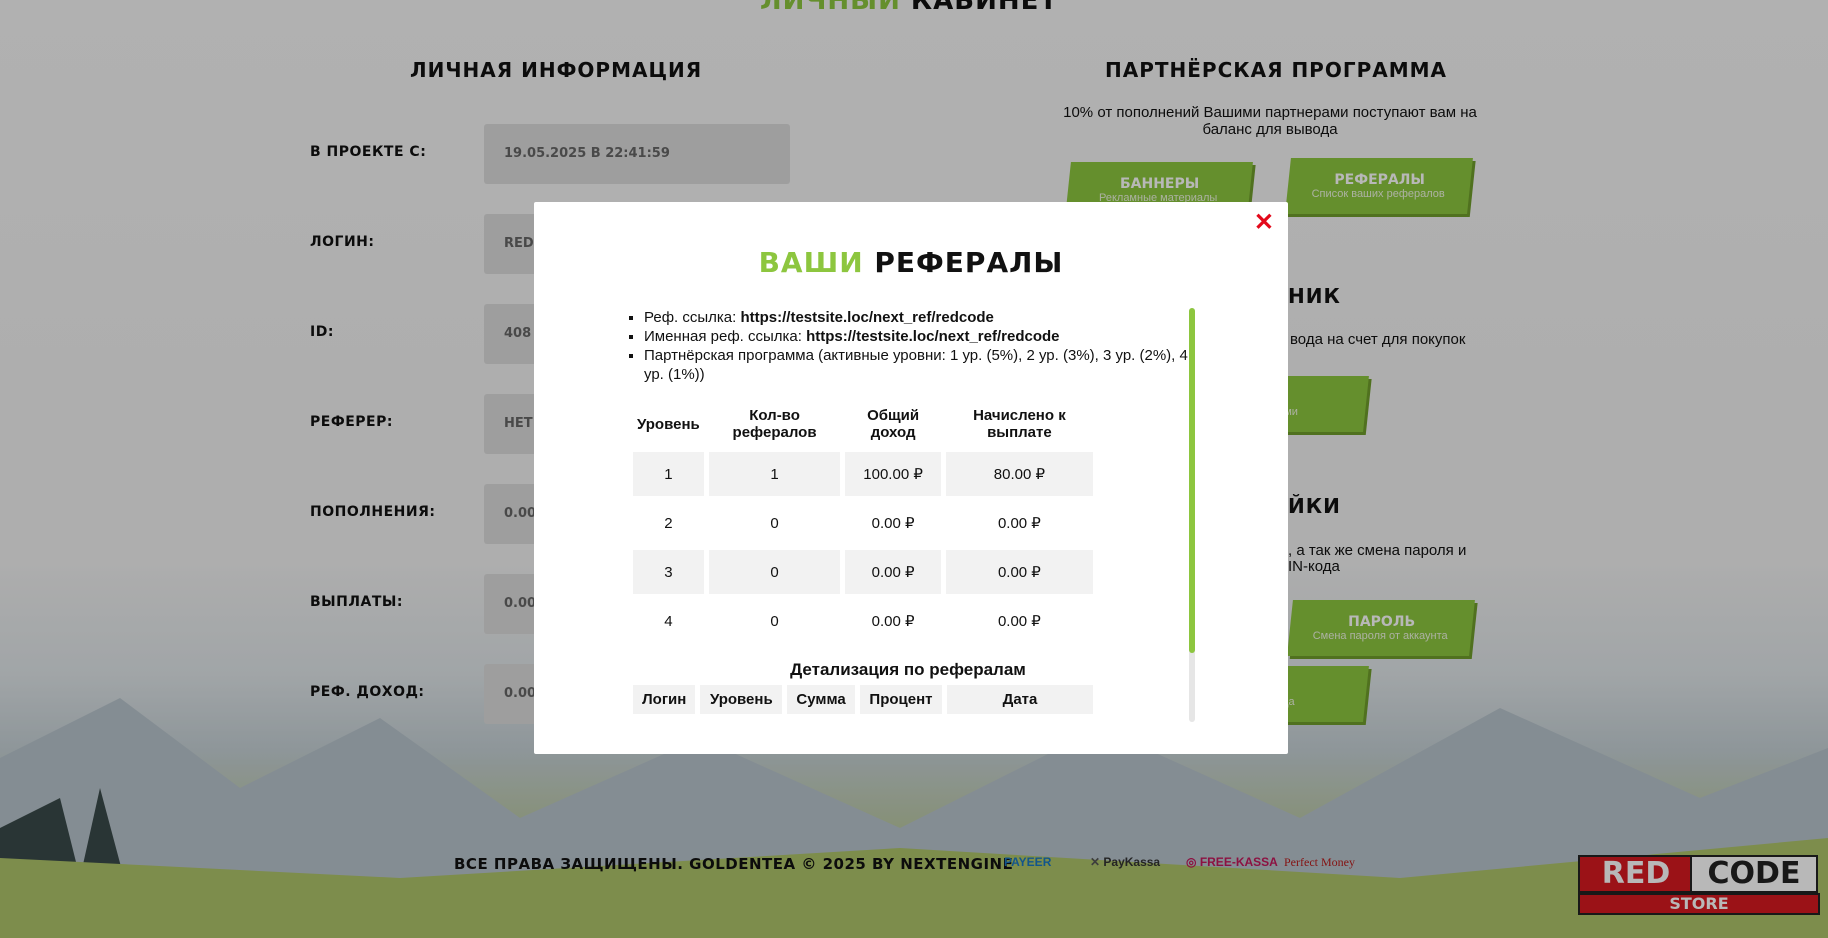 This screenshot has height=938, width=1828. Describe the element at coordinates (900, 699) in the screenshot. I see `detail-header-percent: Процент` at that location.